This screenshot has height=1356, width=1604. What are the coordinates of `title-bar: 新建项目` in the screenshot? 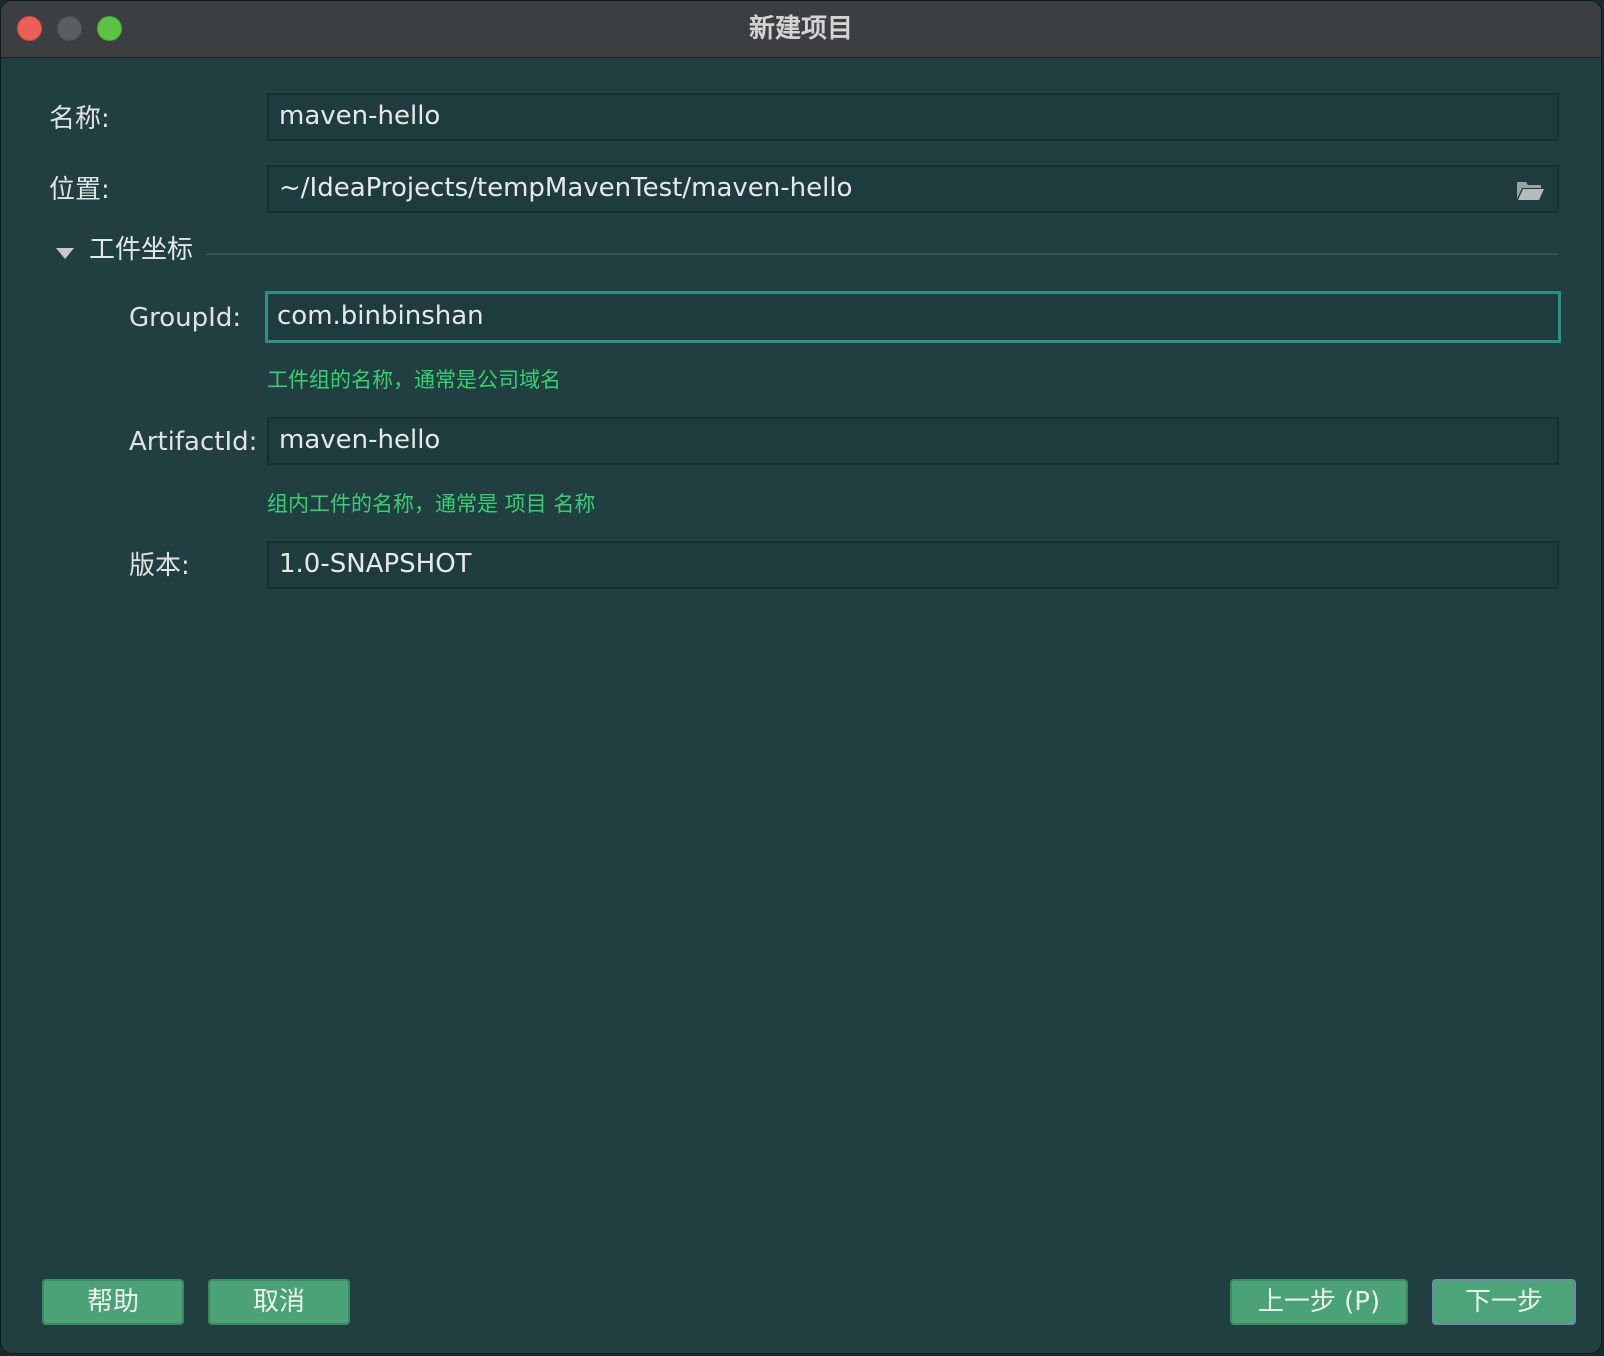 It's located at (801, 29).